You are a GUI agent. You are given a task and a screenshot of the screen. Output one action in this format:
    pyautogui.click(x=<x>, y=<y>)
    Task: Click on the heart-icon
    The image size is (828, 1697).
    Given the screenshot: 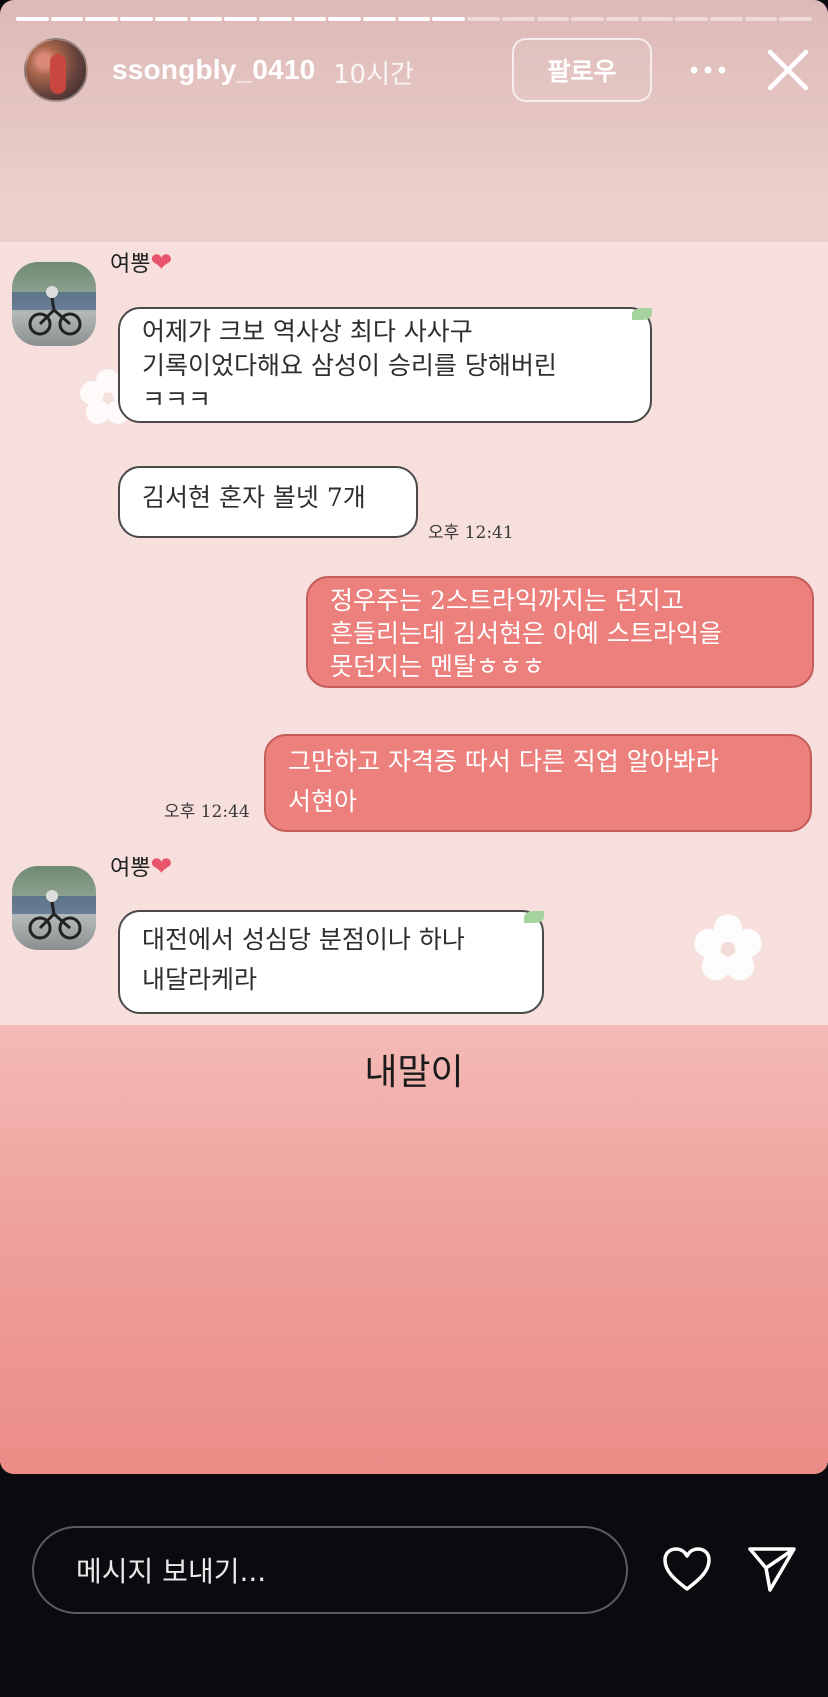 What is the action you would take?
    pyautogui.click(x=687, y=1569)
    